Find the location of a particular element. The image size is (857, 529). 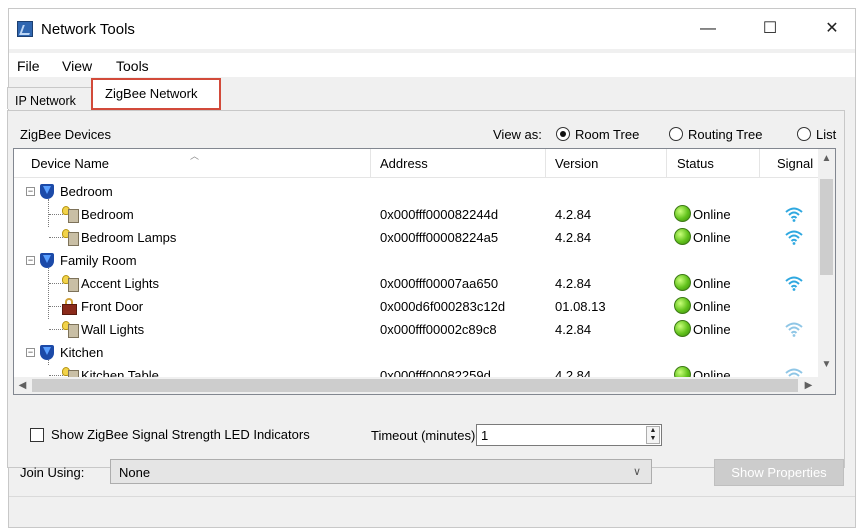

close-button: ✕ is located at coordinates (832, 29).